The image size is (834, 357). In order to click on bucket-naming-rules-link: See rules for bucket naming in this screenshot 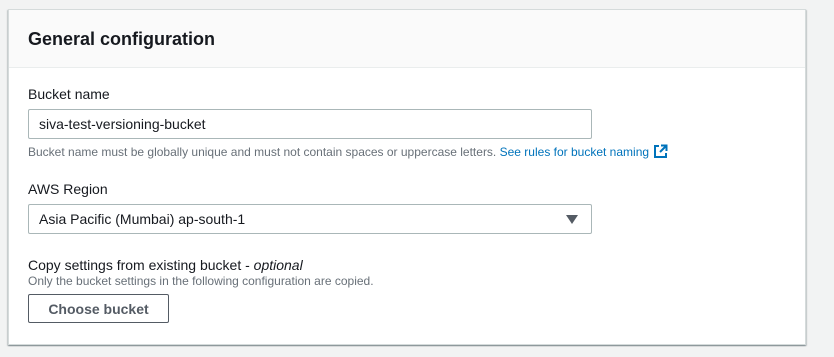, I will do `click(583, 151)`.